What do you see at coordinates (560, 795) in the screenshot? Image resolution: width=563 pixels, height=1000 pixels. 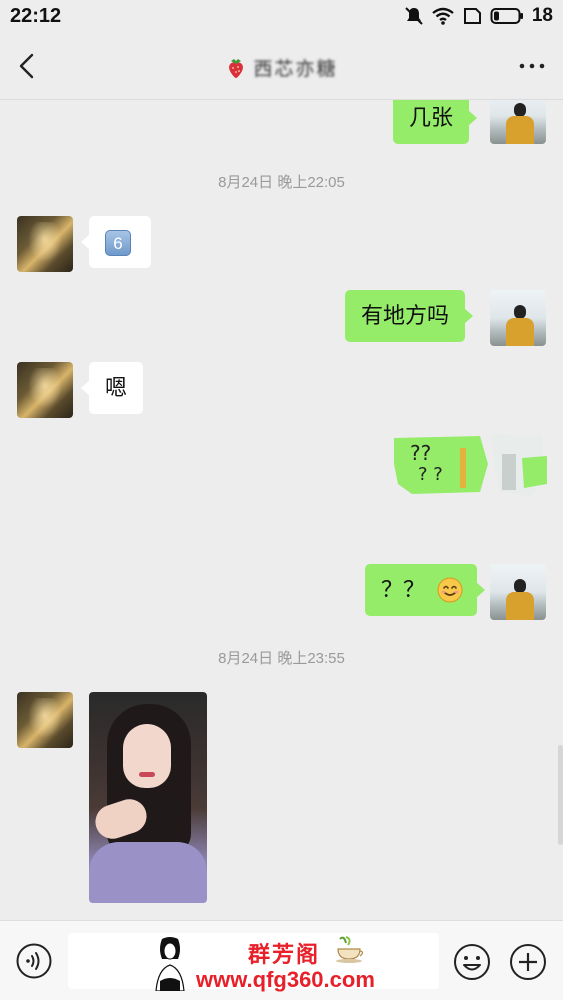 I see `scrollbar` at bounding box center [560, 795].